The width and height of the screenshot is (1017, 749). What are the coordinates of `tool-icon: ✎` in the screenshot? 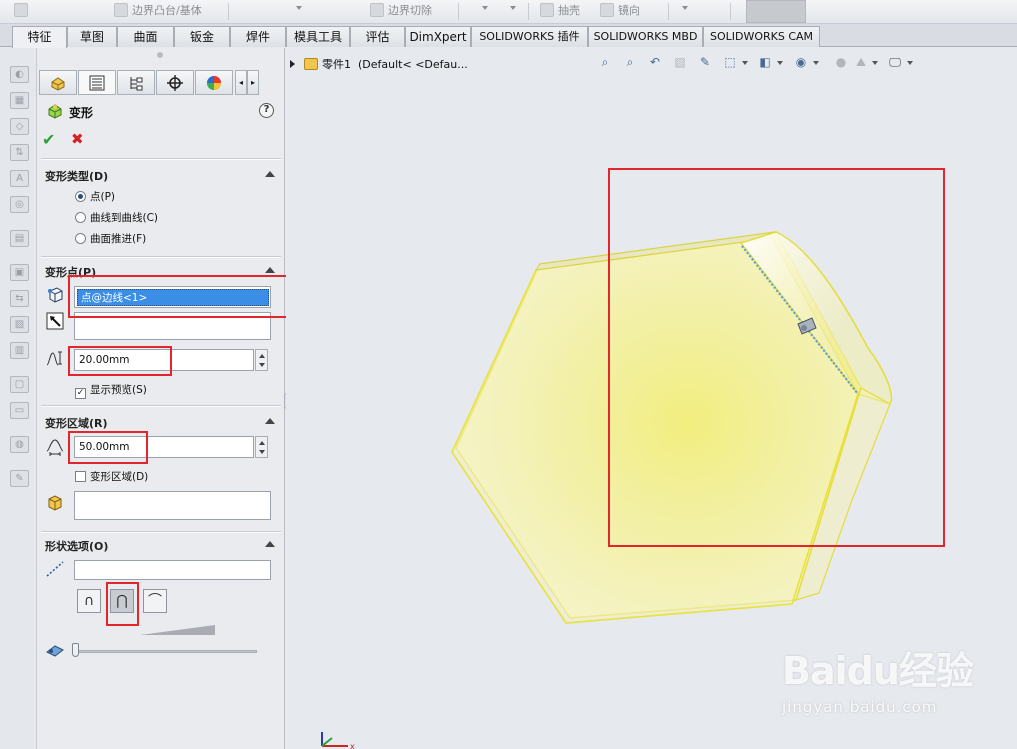 It's located at (19, 478).